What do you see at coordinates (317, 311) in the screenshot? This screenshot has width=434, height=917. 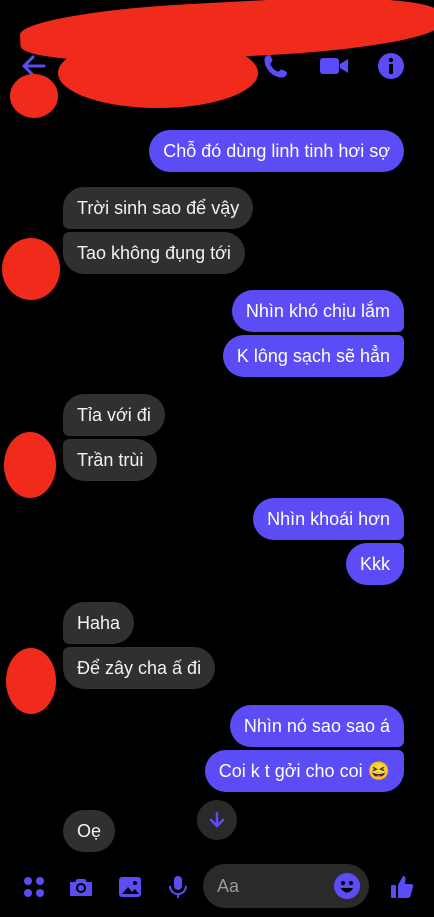 I see `outgoing-message: Nhìn khó chịu lắm` at bounding box center [317, 311].